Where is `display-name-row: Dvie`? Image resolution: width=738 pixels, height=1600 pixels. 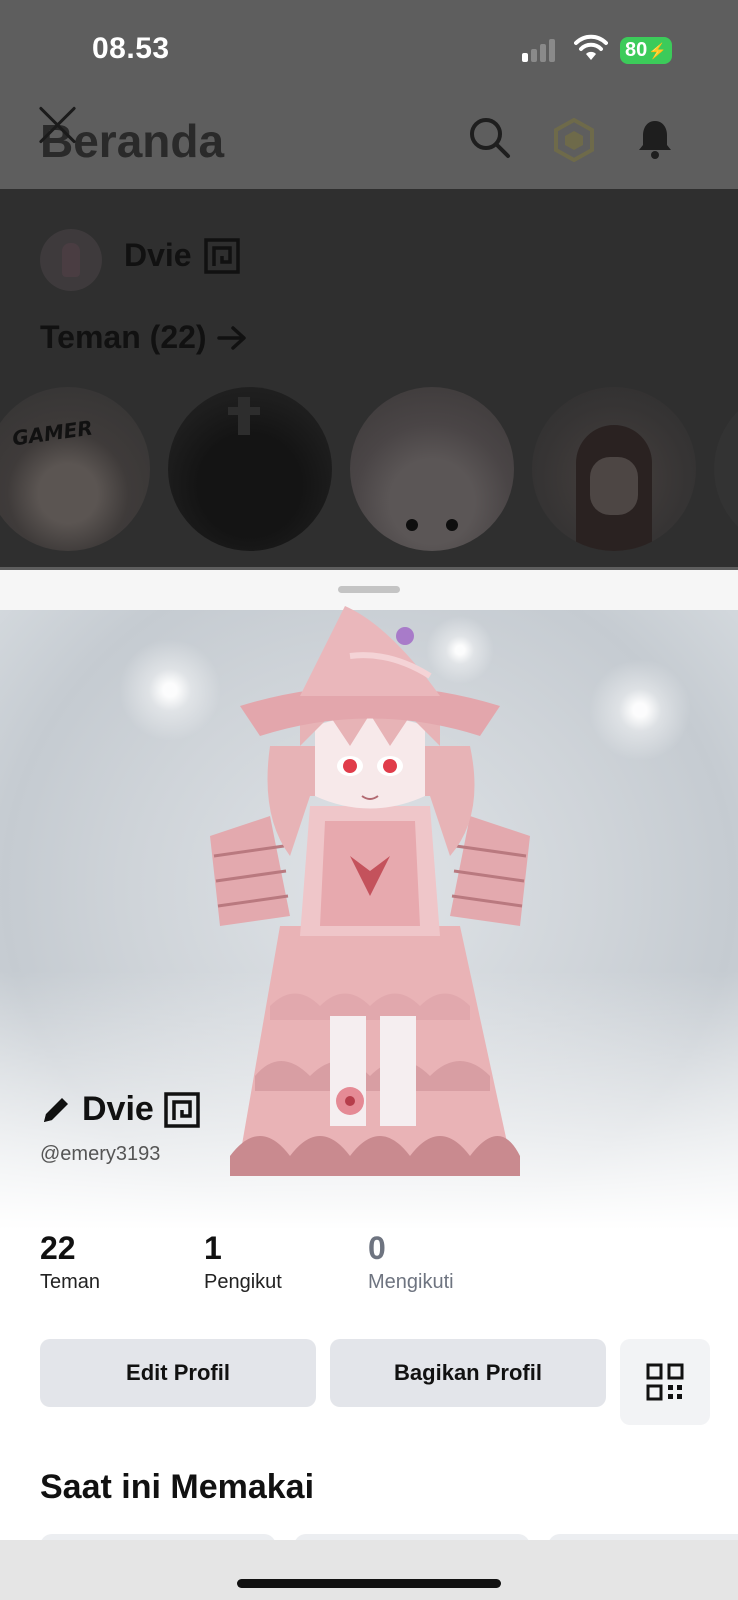 display-name-row: Dvie is located at coordinates (120, 1109).